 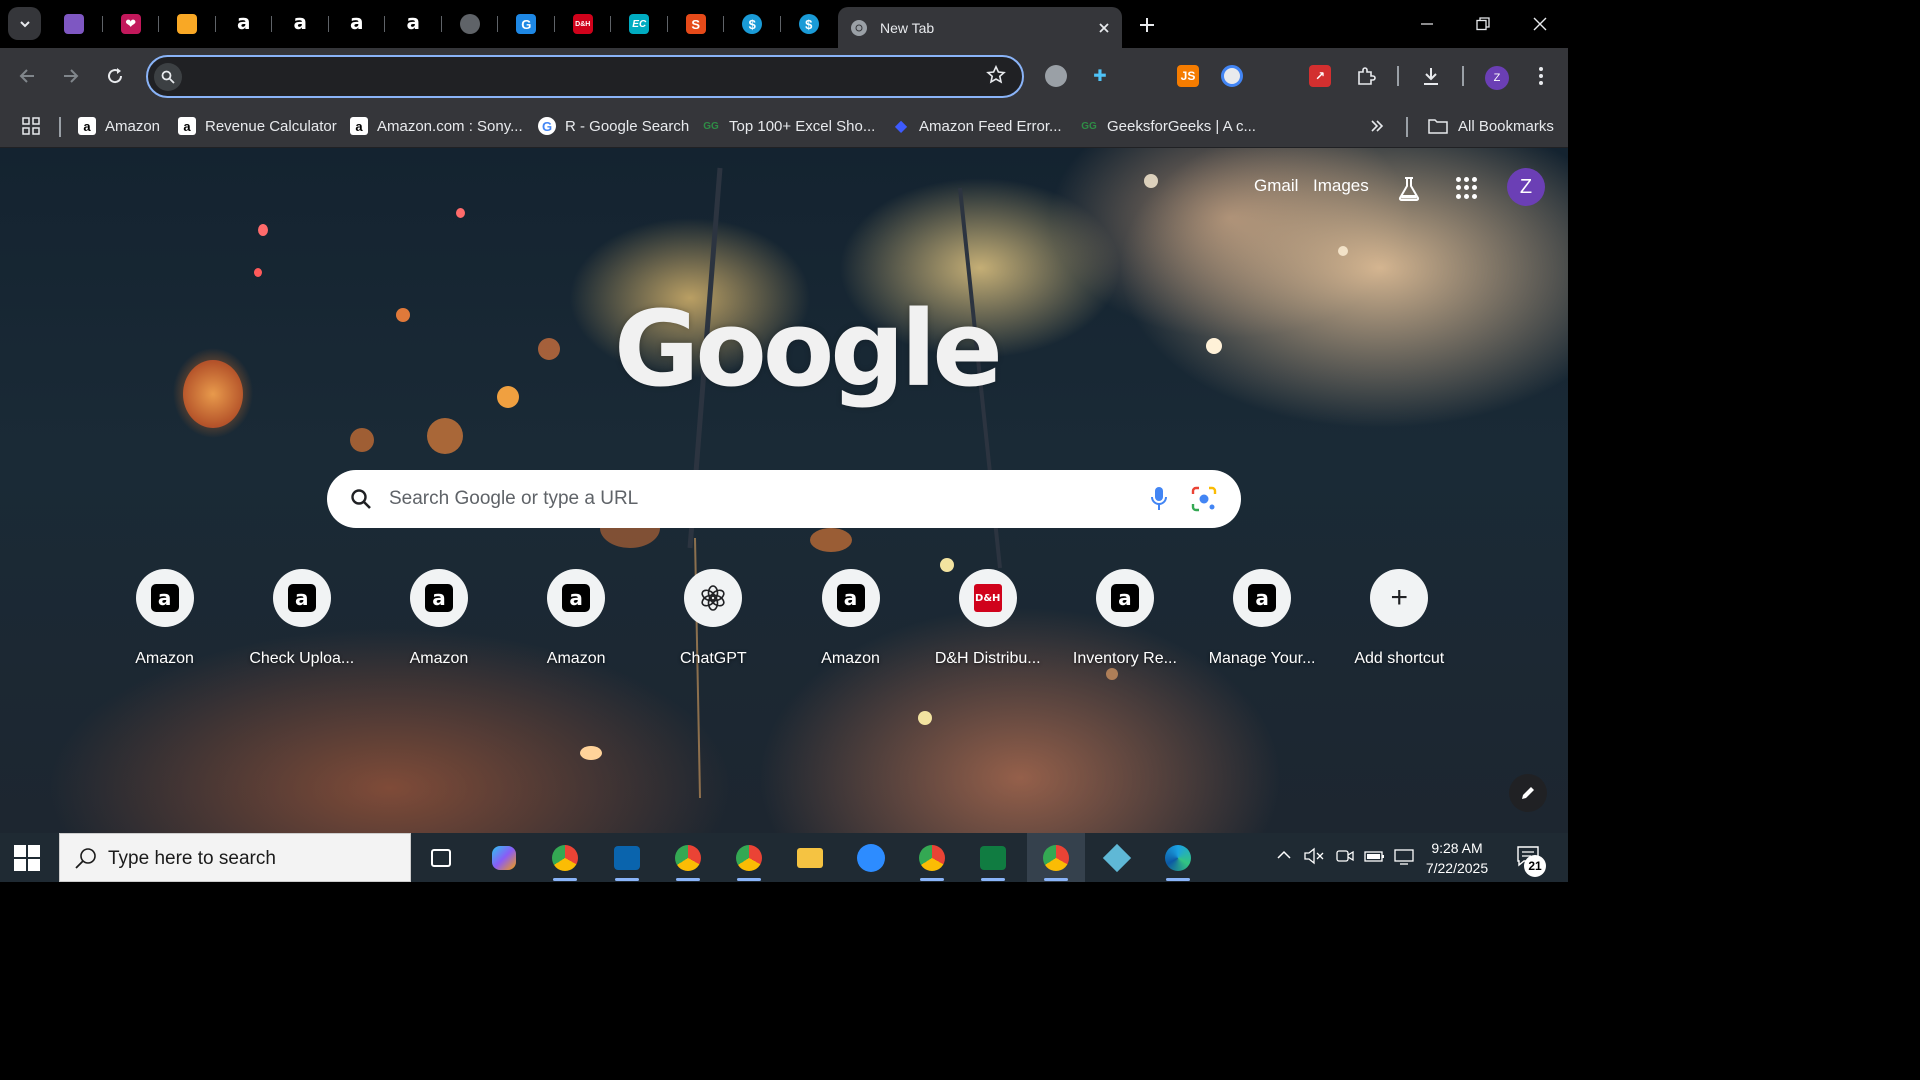 What do you see at coordinates (526, 24) in the screenshot?
I see `pinned-tab: G` at bounding box center [526, 24].